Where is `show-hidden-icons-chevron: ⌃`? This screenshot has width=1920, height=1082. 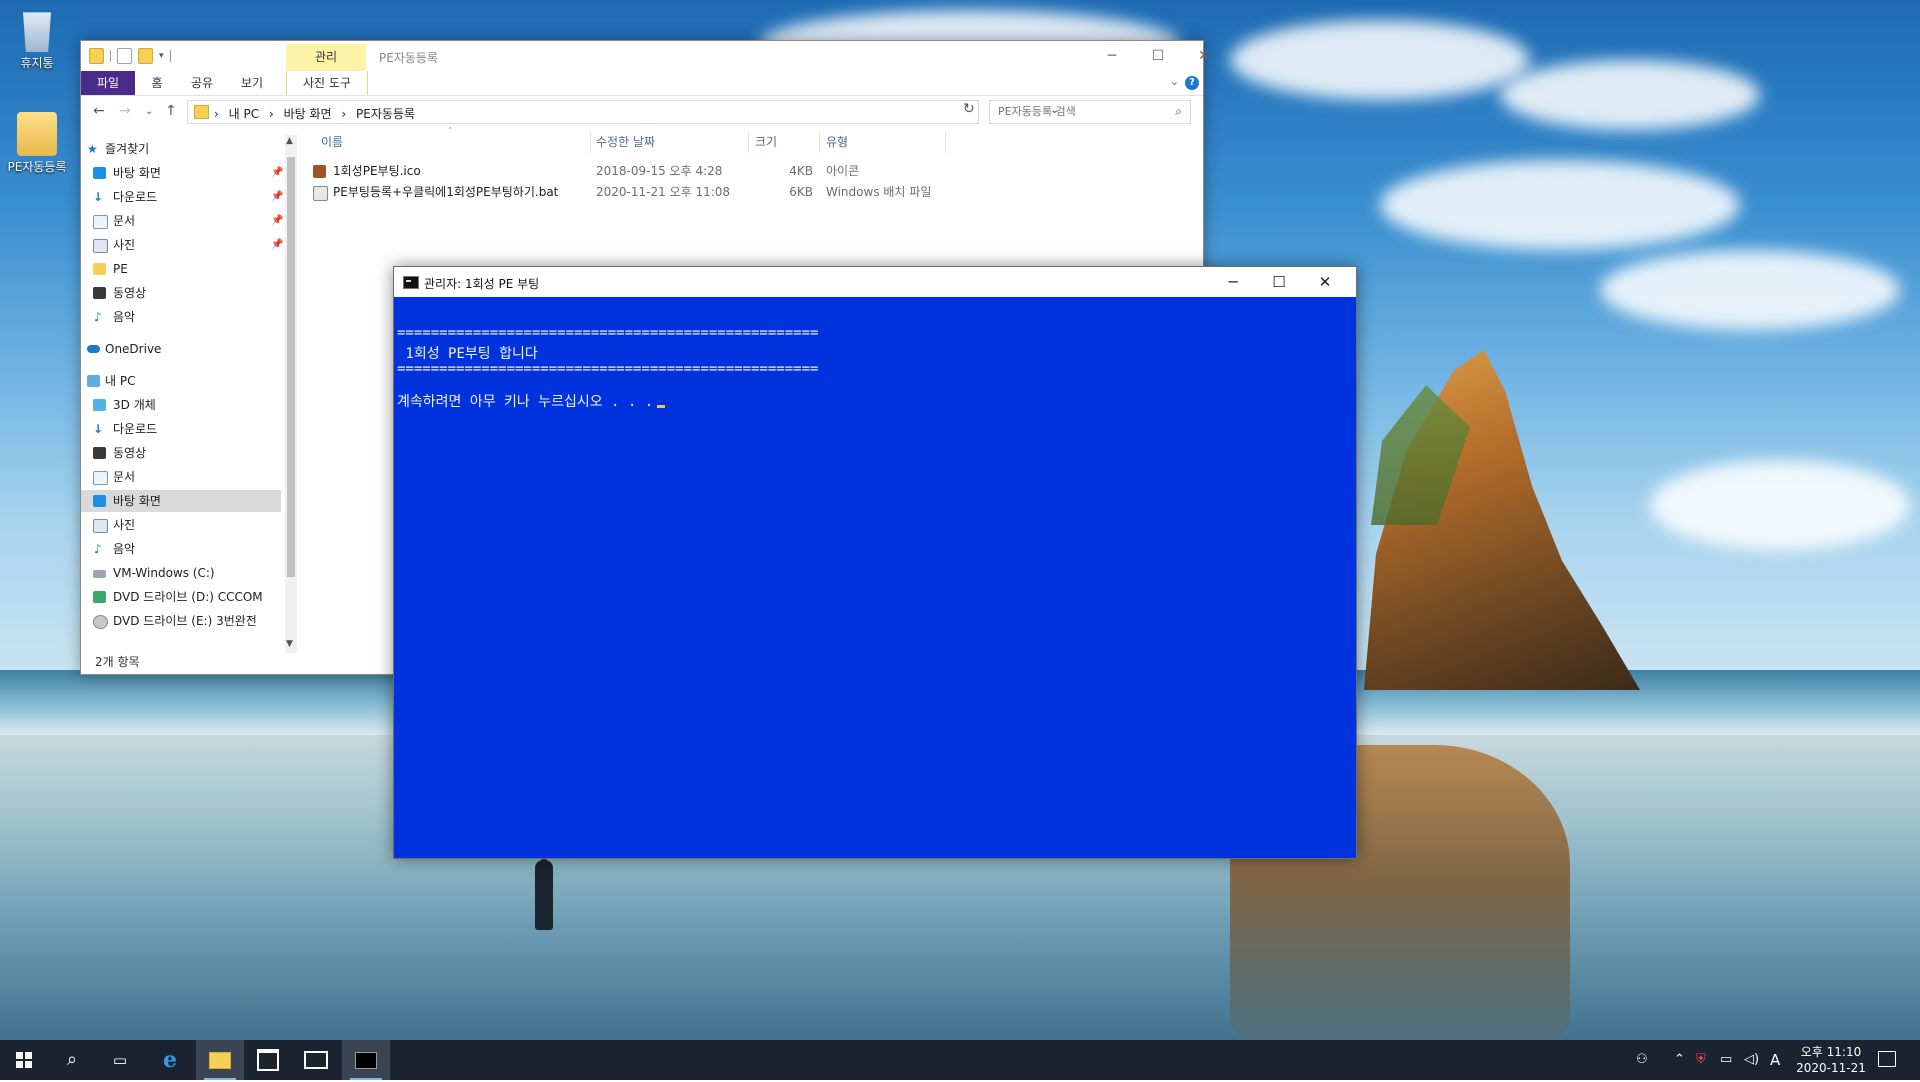 show-hidden-icons-chevron: ⌃ is located at coordinates (1679, 1060).